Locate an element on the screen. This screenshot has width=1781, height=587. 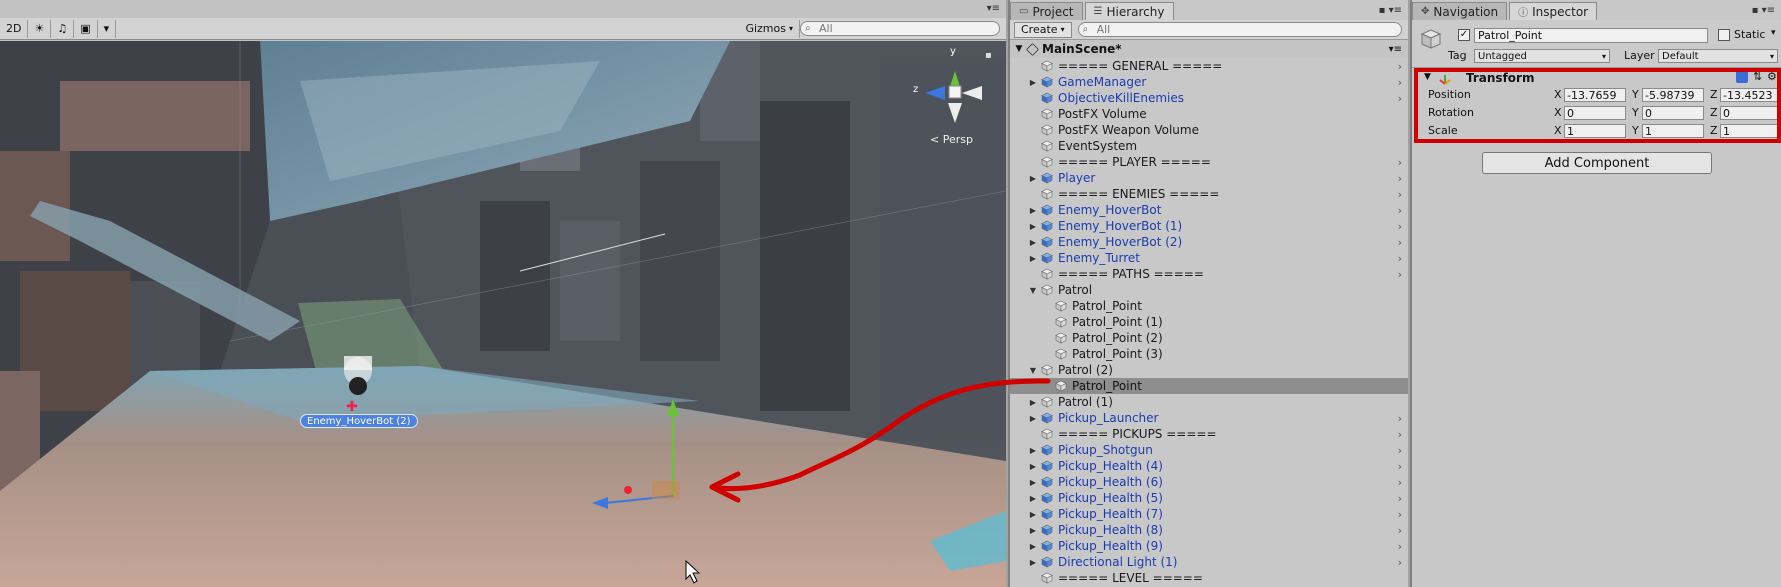
hierarchy-item: ▶ Pickup_Health (9) › is located at coordinates (1209, 546).